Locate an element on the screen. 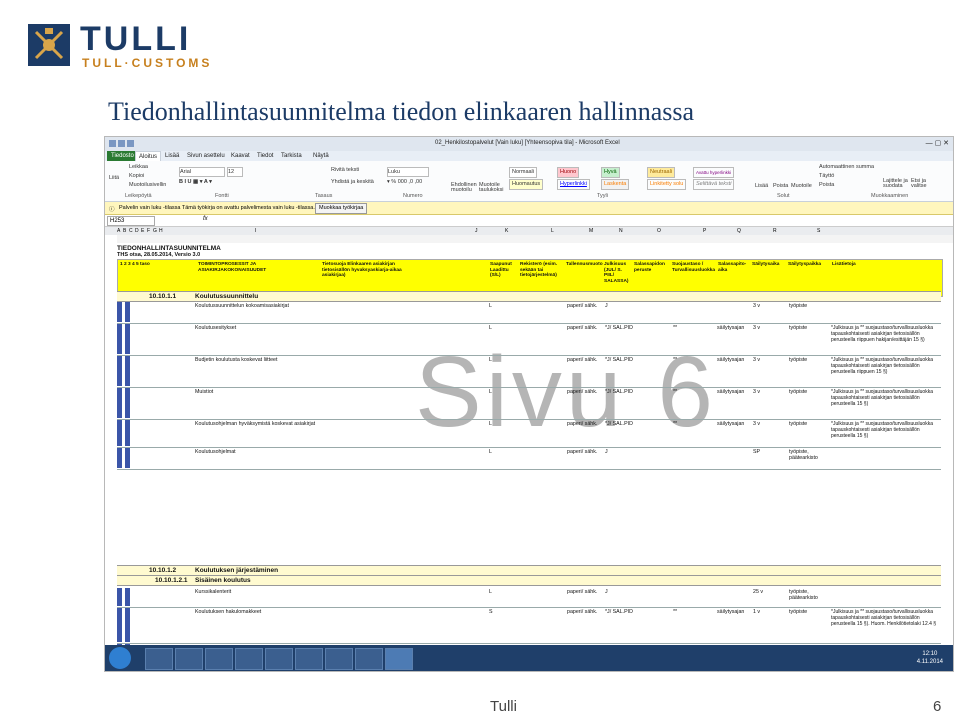  paste-button: Liitä is located at coordinates (114, 178).